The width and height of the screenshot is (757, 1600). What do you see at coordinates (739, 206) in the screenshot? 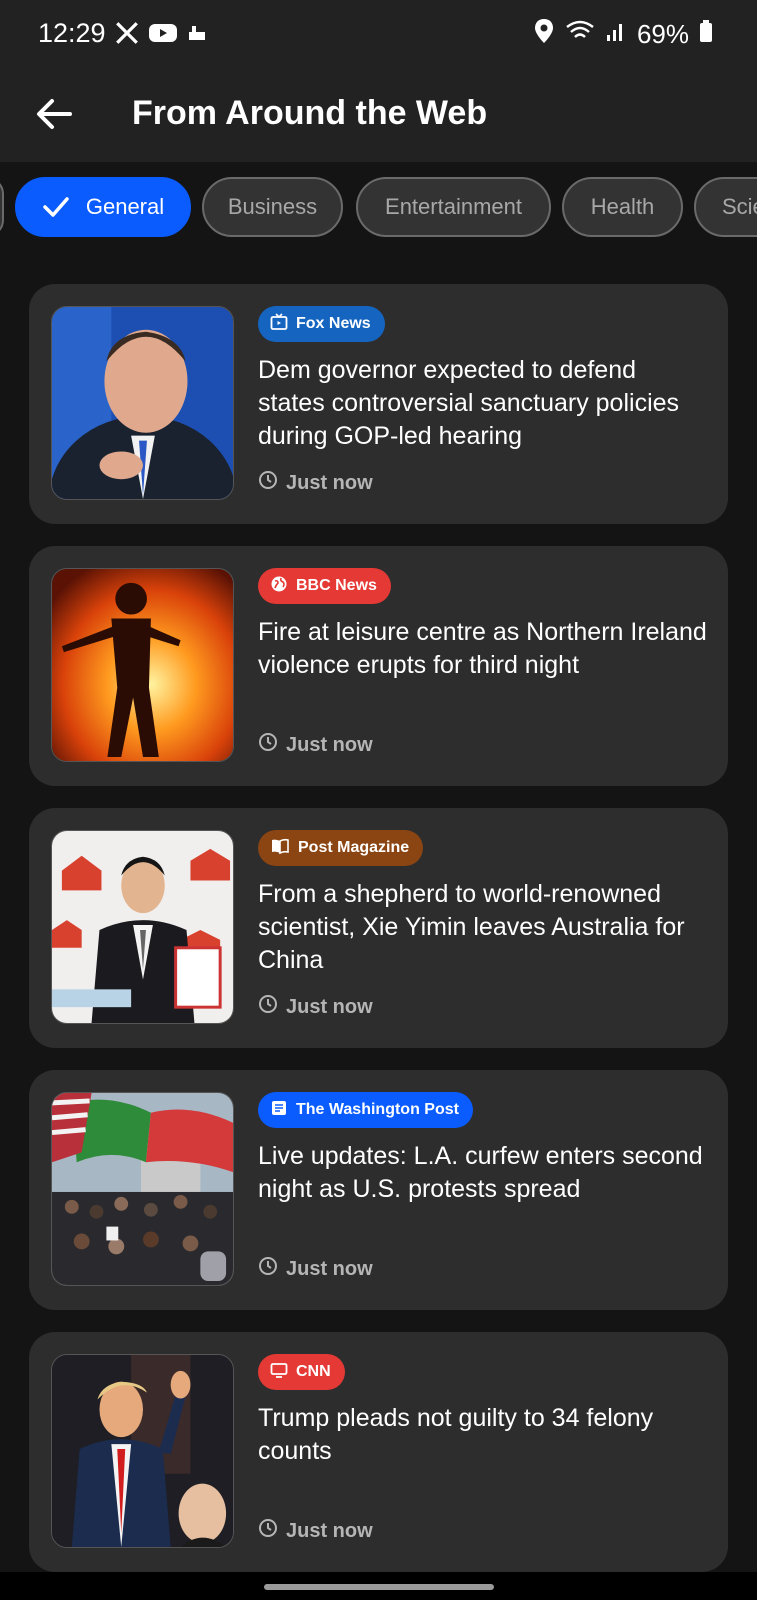
I see `chip-label: Scie` at bounding box center [739, 206].